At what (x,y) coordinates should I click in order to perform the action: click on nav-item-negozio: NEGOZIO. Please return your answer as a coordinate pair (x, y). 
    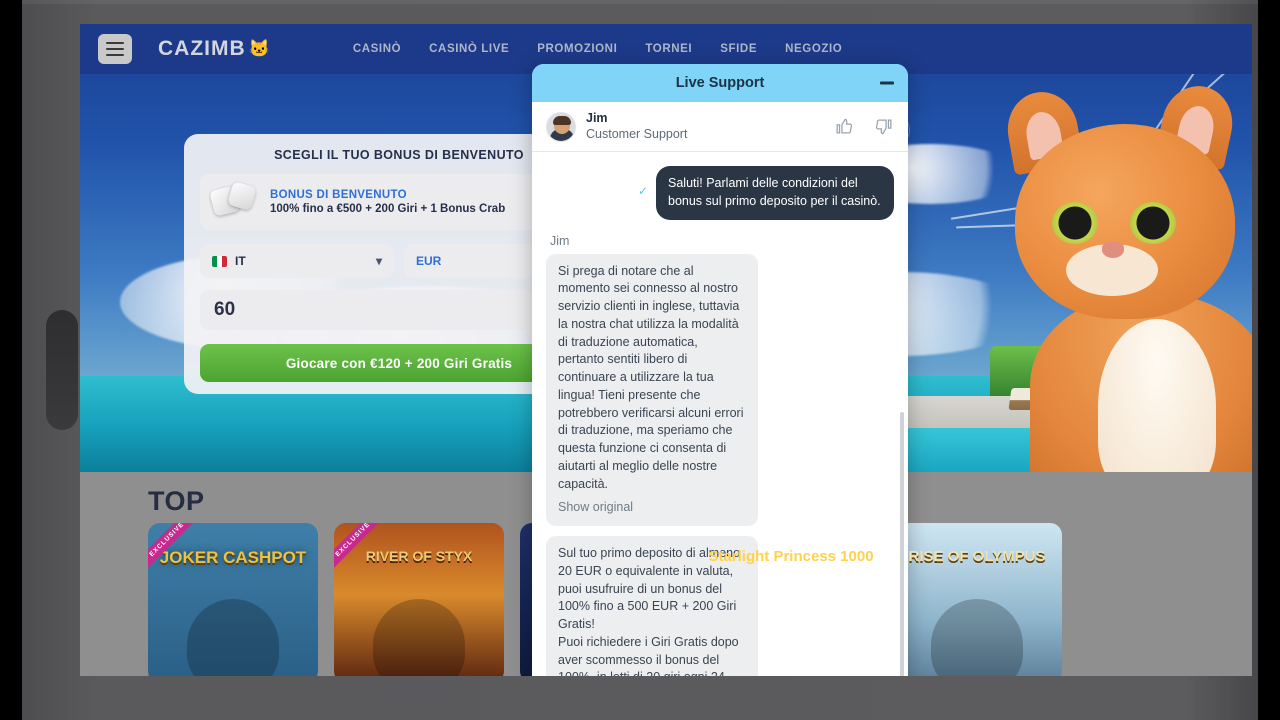
    Looking at the image, I should click on (813, 49).